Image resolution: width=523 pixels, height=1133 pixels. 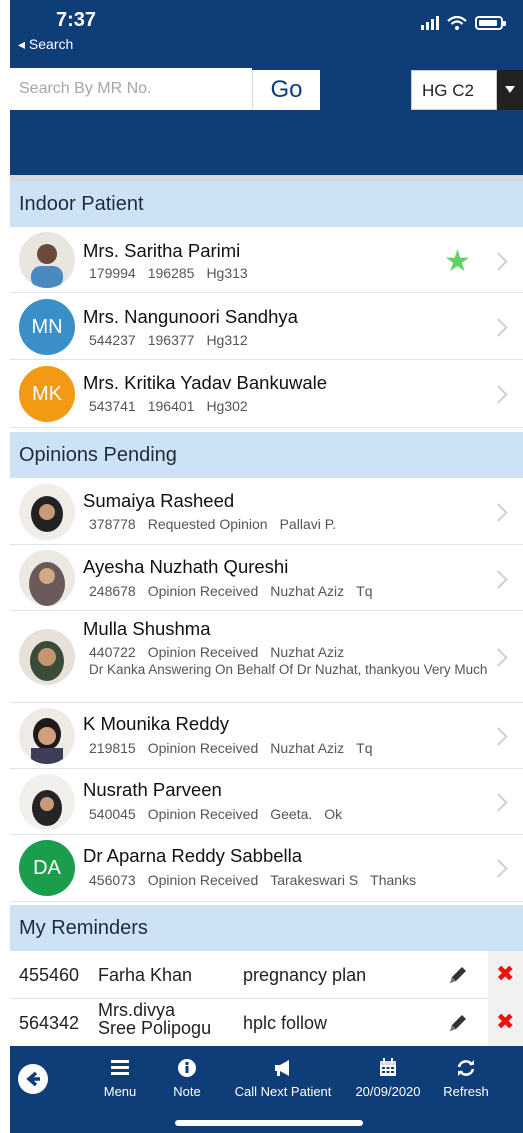 What do you see at coordinates (454, 90) in the screenshot?
I see `ward-select: HG C2` at bounding box center [454, 90].